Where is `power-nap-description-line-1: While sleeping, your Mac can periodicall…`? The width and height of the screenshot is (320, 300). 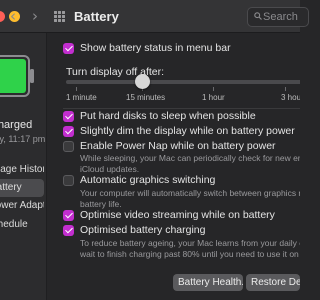
power-nap-description-line-1: While sleeping, your Mac can periodicall… is located at coordinates (190, 158).